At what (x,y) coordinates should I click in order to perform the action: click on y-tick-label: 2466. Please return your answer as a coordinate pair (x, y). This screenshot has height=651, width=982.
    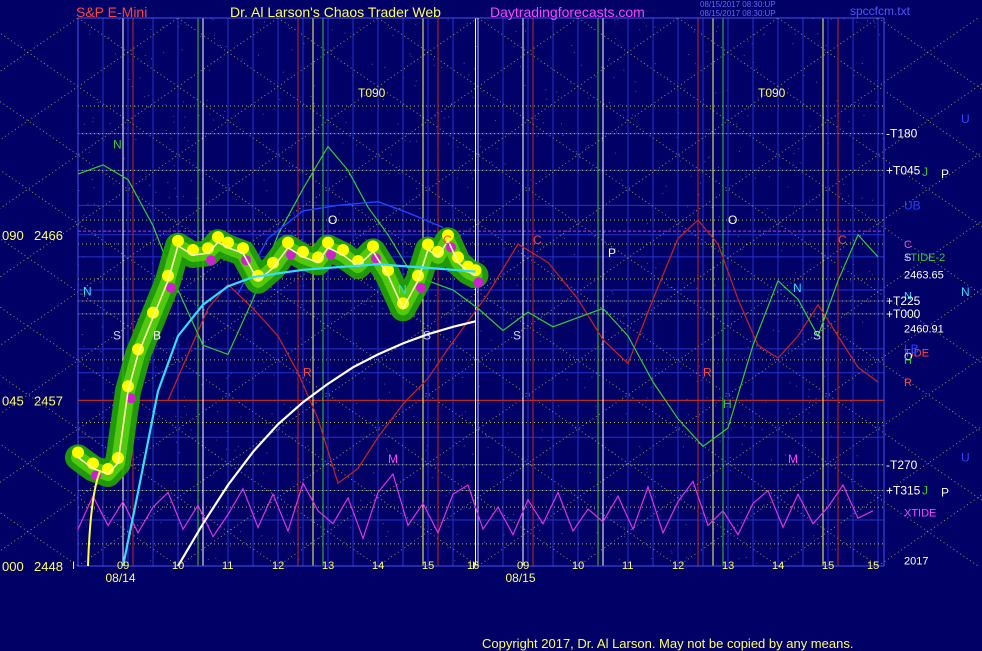
    Looking at the image, I should click on (48, 235).